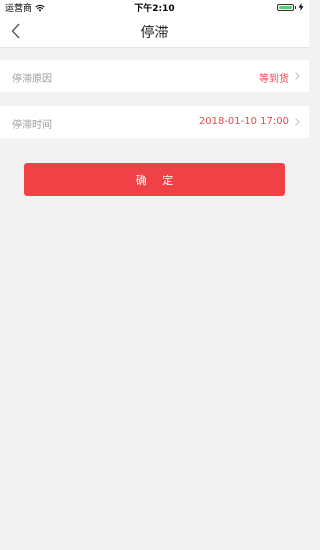 The image size is (320, 550). What do you see at coordinates (32, 125) in the screenshot?
I see `stall-time-label: 停滞时间` at bounding box center [32, 125].